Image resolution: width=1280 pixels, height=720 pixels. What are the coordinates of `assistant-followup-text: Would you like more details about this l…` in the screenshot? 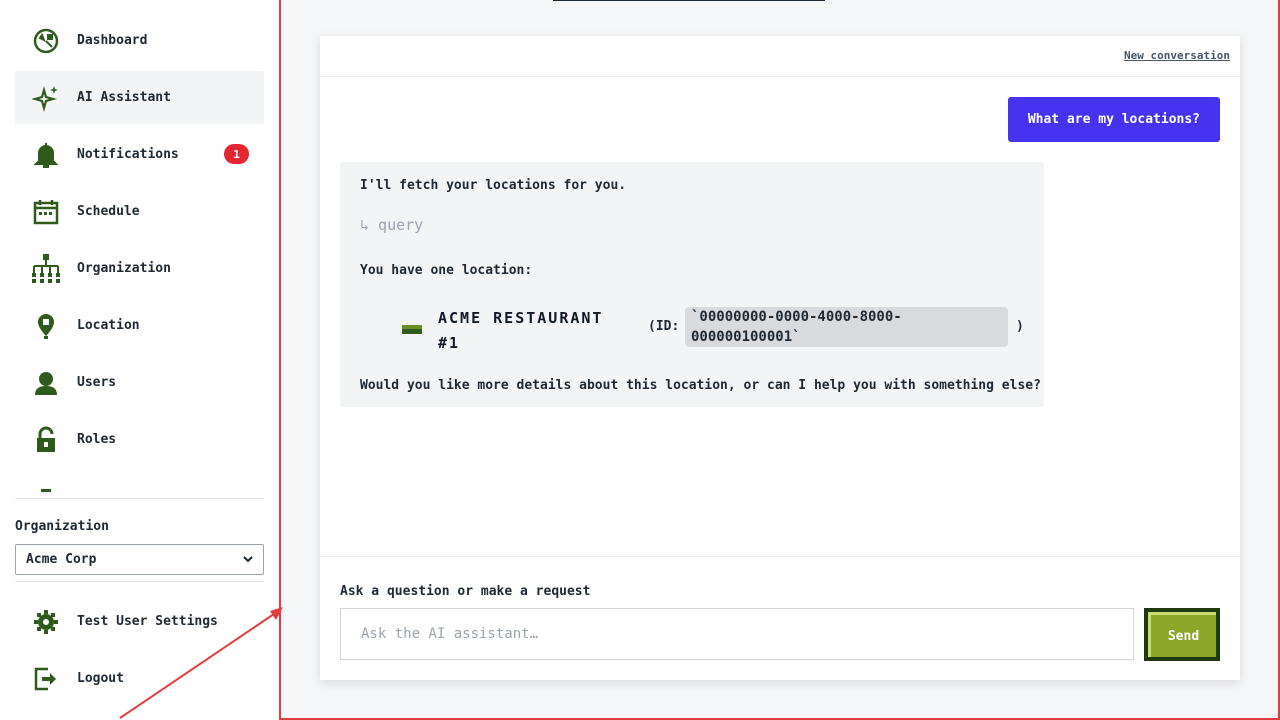 It's located at (700, 385).